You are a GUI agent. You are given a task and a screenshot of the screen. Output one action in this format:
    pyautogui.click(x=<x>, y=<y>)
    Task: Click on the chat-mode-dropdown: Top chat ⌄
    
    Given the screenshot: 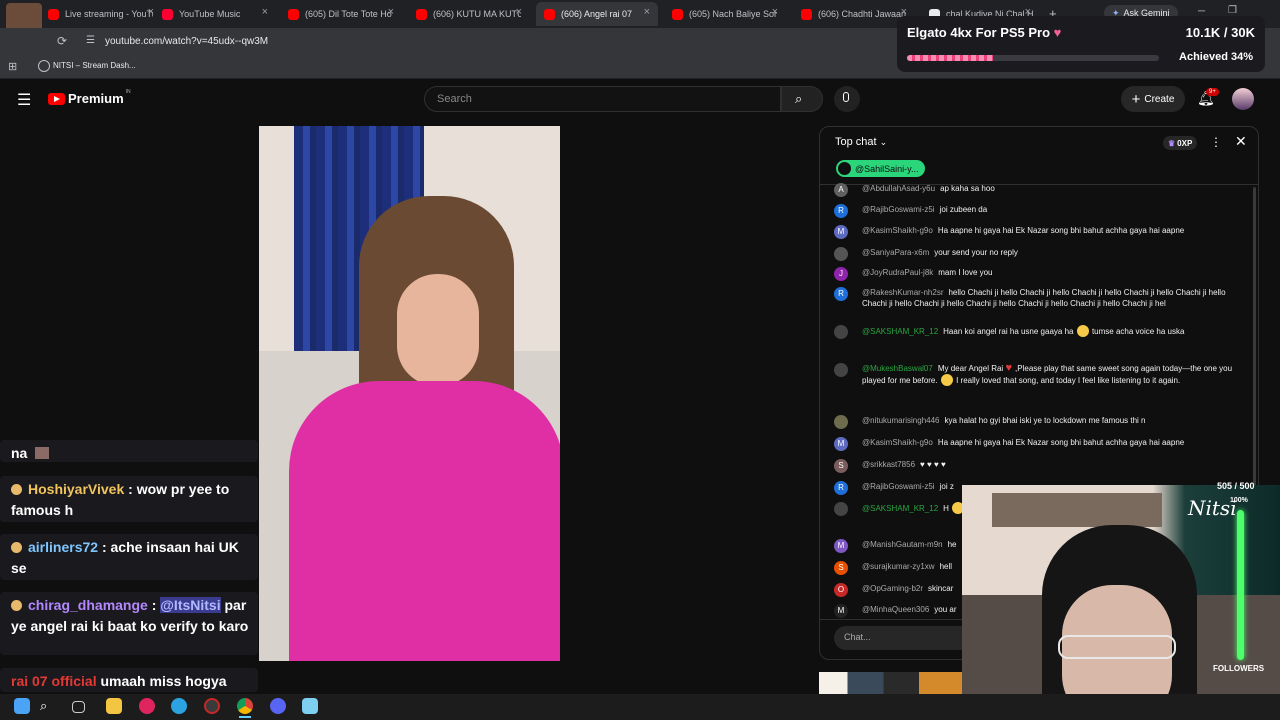 What is the action you would take?
    pyautogui.click(x=861, y=142)
    